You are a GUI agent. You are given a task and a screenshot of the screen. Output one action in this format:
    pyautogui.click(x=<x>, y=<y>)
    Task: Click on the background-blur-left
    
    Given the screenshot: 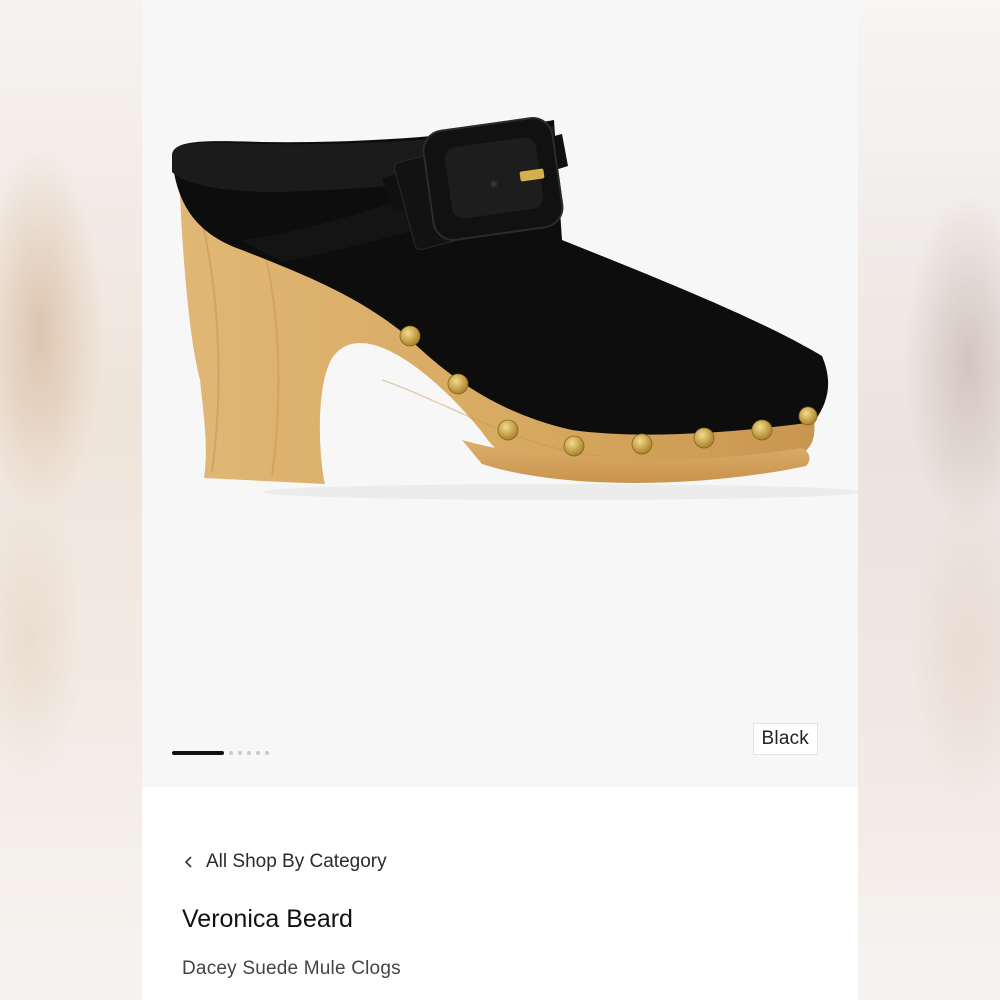 What is the action you would take?
    pyautogui.click(x=71, y=500)
    